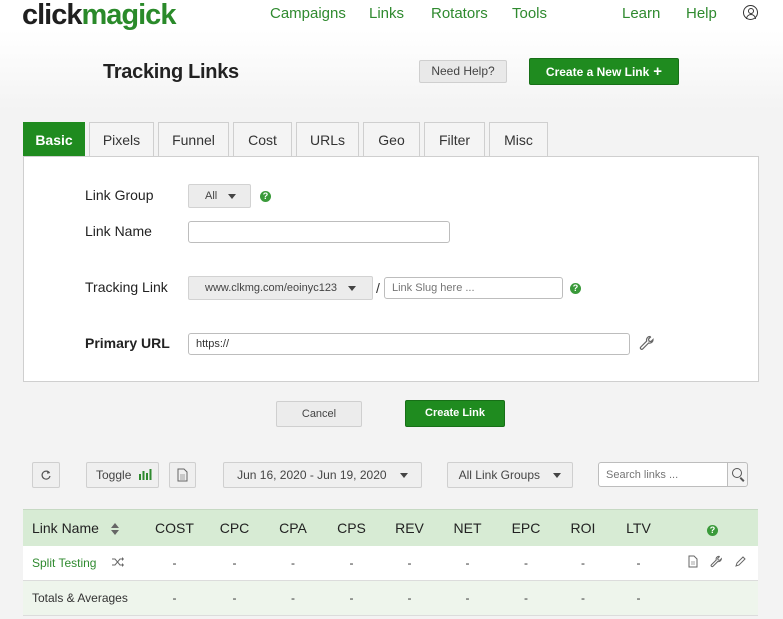  Describe the element at coordinates (211, 196) in the screenshot. I see `link-group-value: All` at that location.